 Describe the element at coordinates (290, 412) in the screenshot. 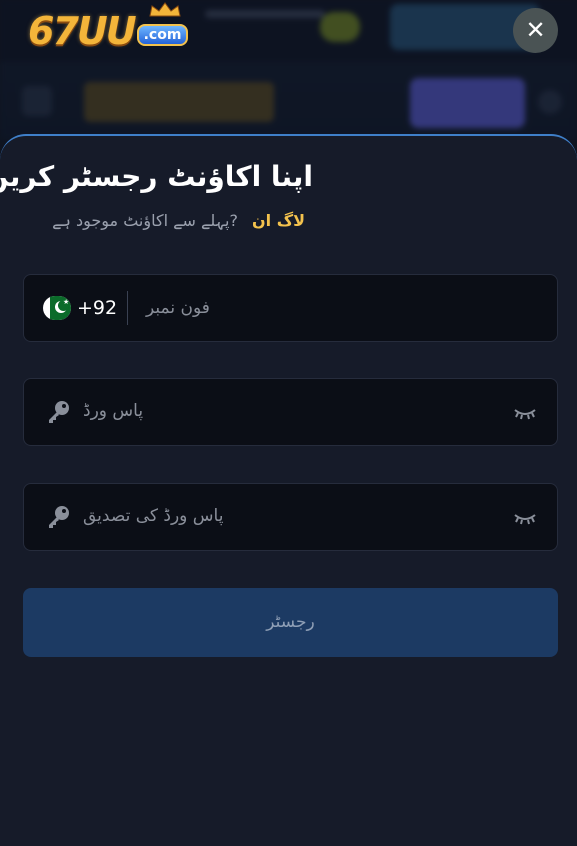

I see `password-field: پاس ورڈ` at that location.